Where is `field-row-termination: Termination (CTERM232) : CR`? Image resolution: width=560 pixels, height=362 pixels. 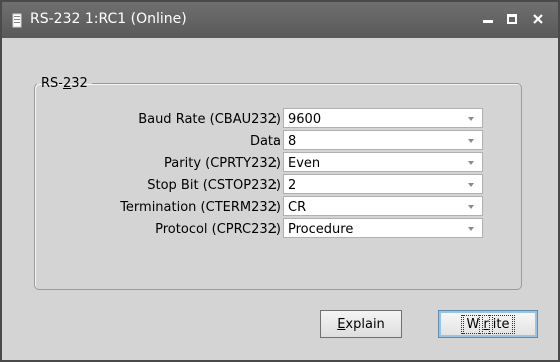
field-row-termination: Termination (CTERM232) : CR is located at coordinates (278, 207).